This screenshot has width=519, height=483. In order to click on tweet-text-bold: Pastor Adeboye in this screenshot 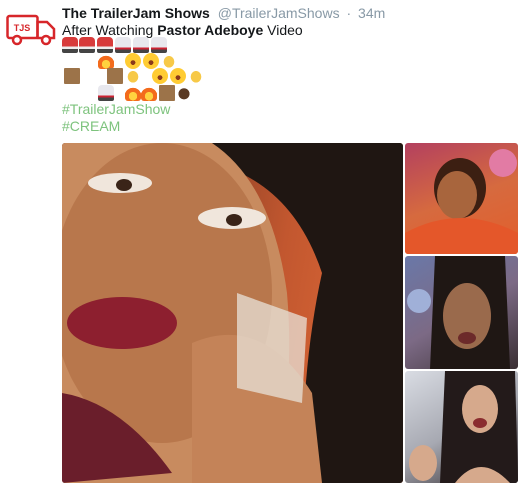, I will do `click(210, 30)`.